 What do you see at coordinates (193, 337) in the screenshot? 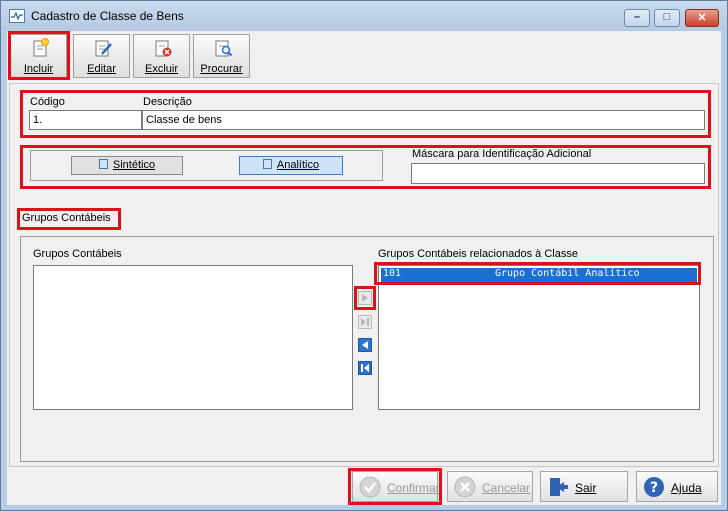
I see `grupos-contabeis-list` at bounding box center [193, 337].